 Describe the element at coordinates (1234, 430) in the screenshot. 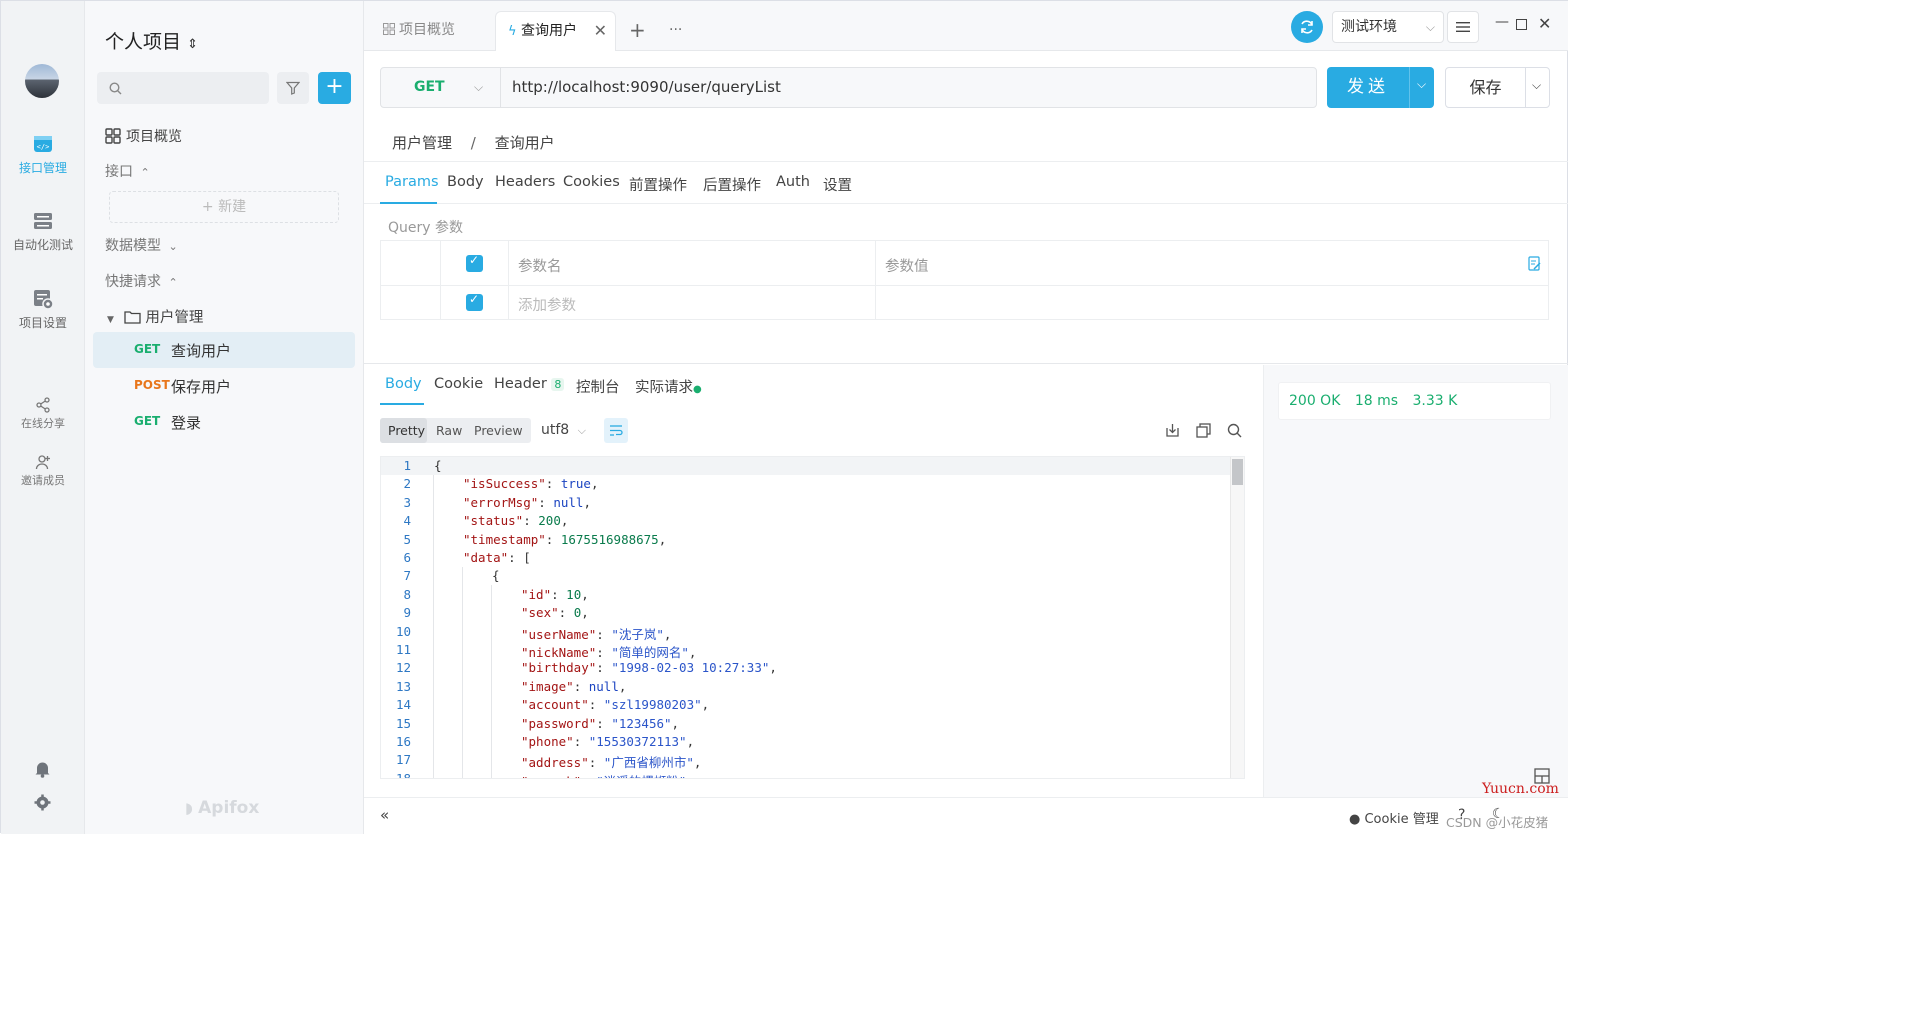

I see `search-icon` at that location.